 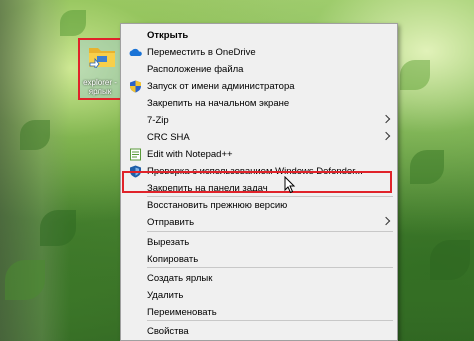 What do you see at coordinates (259, 52) in the screenshot?
I see `menu-item-2: Переместить в OneDrive` at bounding box center [259, 52].